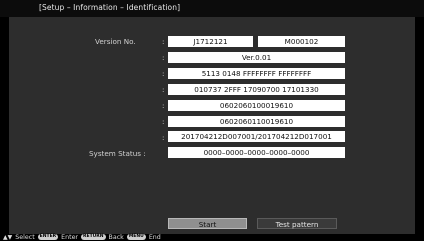 The image size is (424, 241). What do you see at coordinates (8, 237) in the screenshot?
I see `arrow-keys-icon: ▲▼` at bounding box center [8, 237].